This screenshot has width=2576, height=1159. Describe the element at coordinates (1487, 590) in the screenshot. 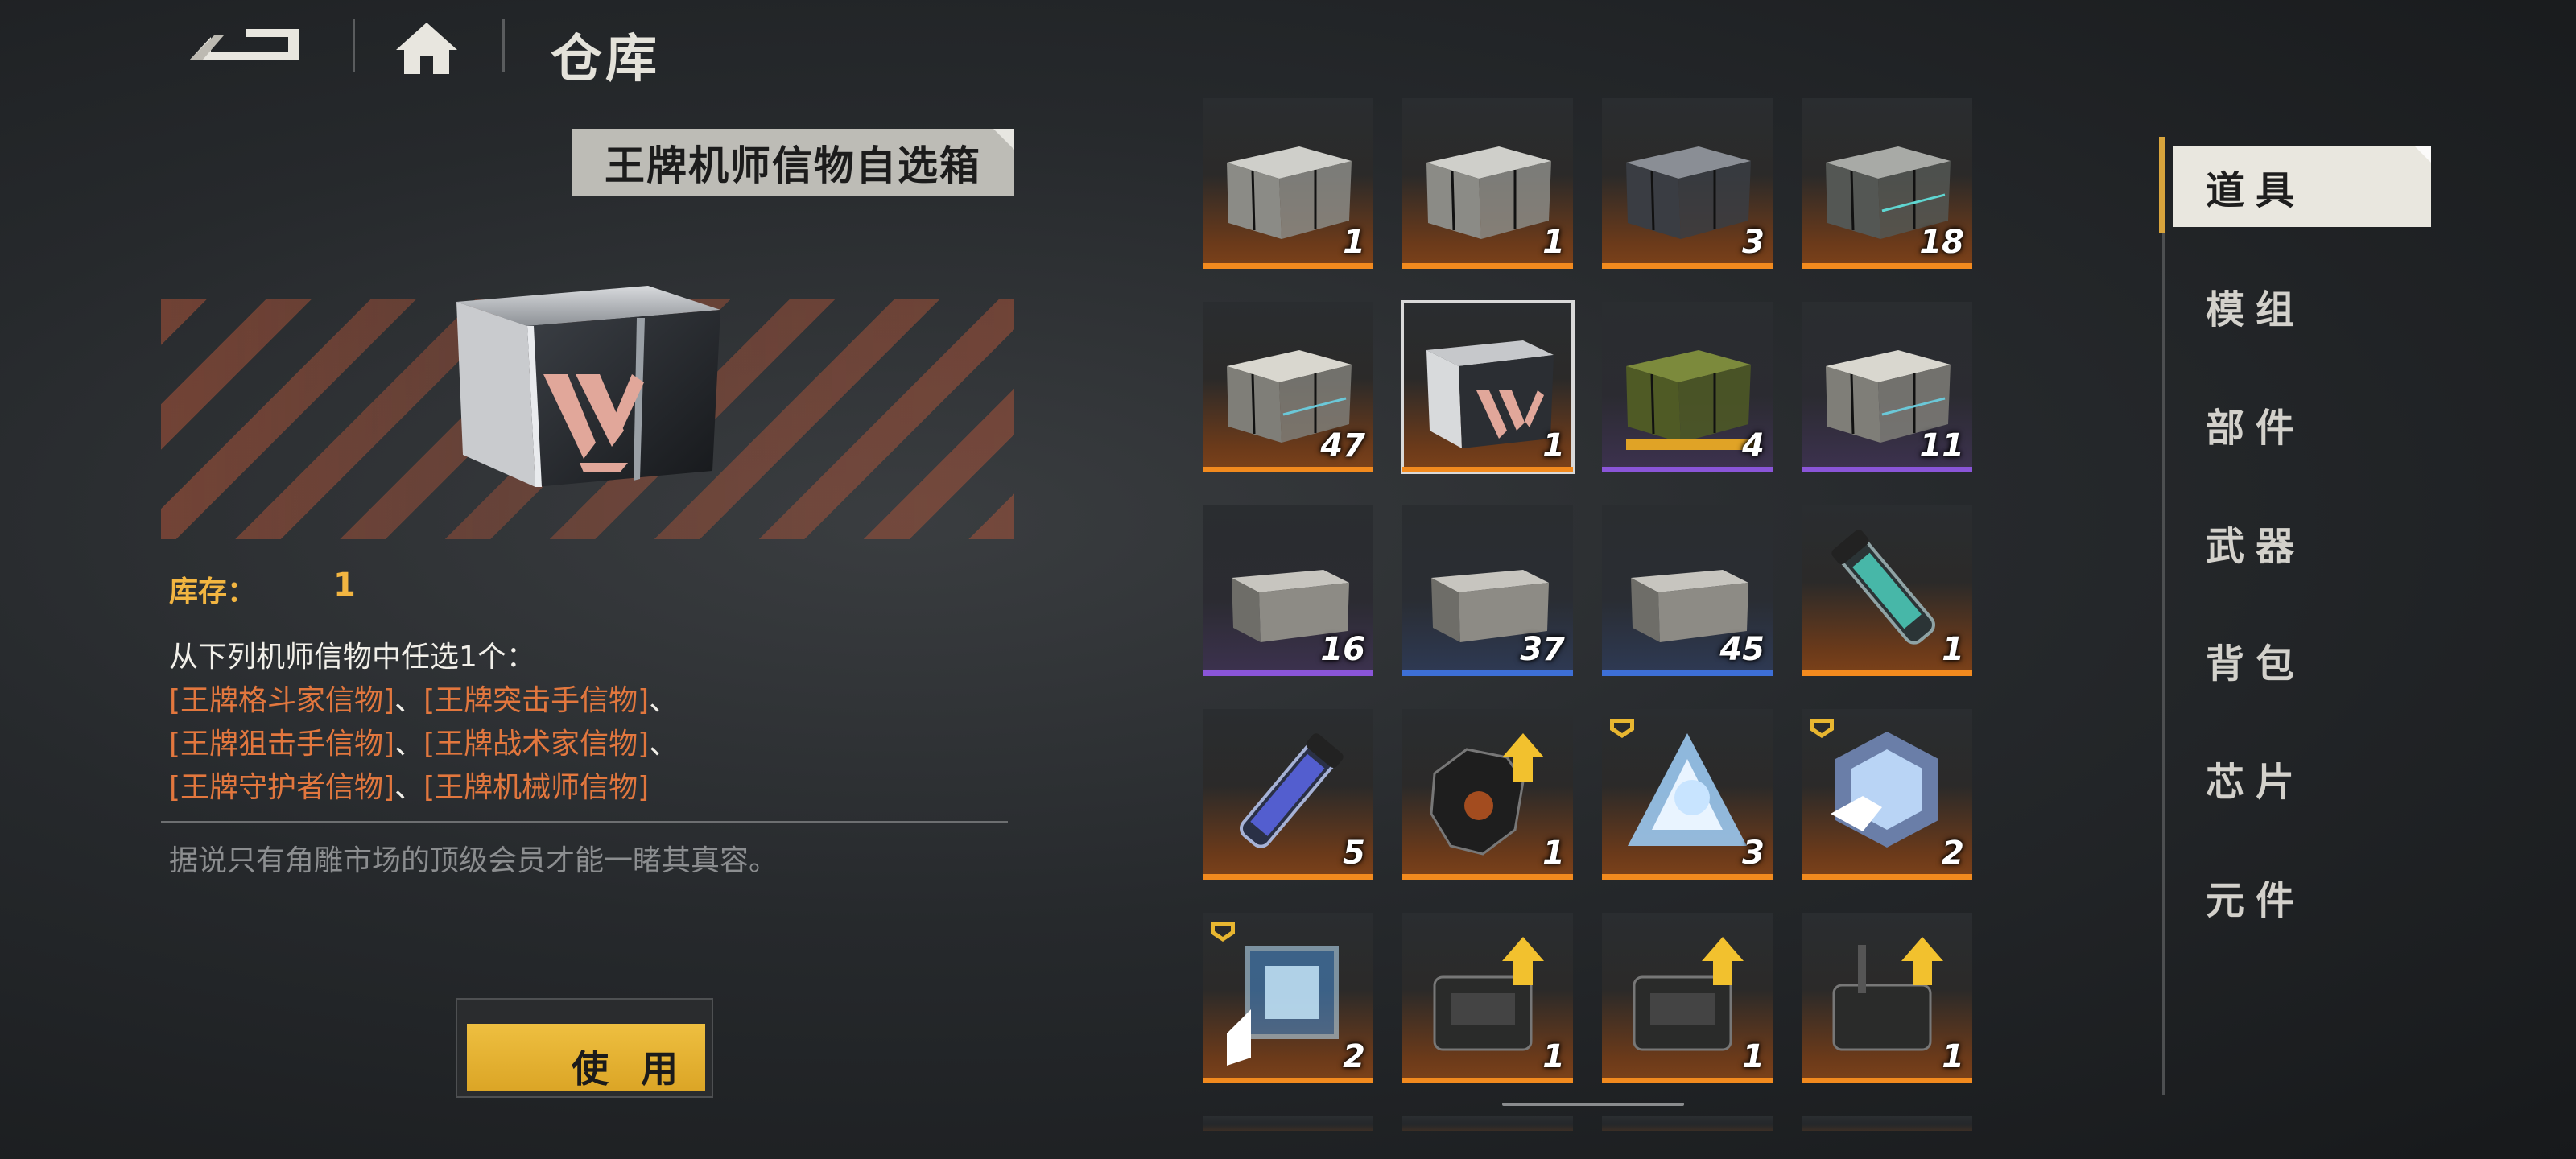

I see `inventory-slot: 37` at that location.